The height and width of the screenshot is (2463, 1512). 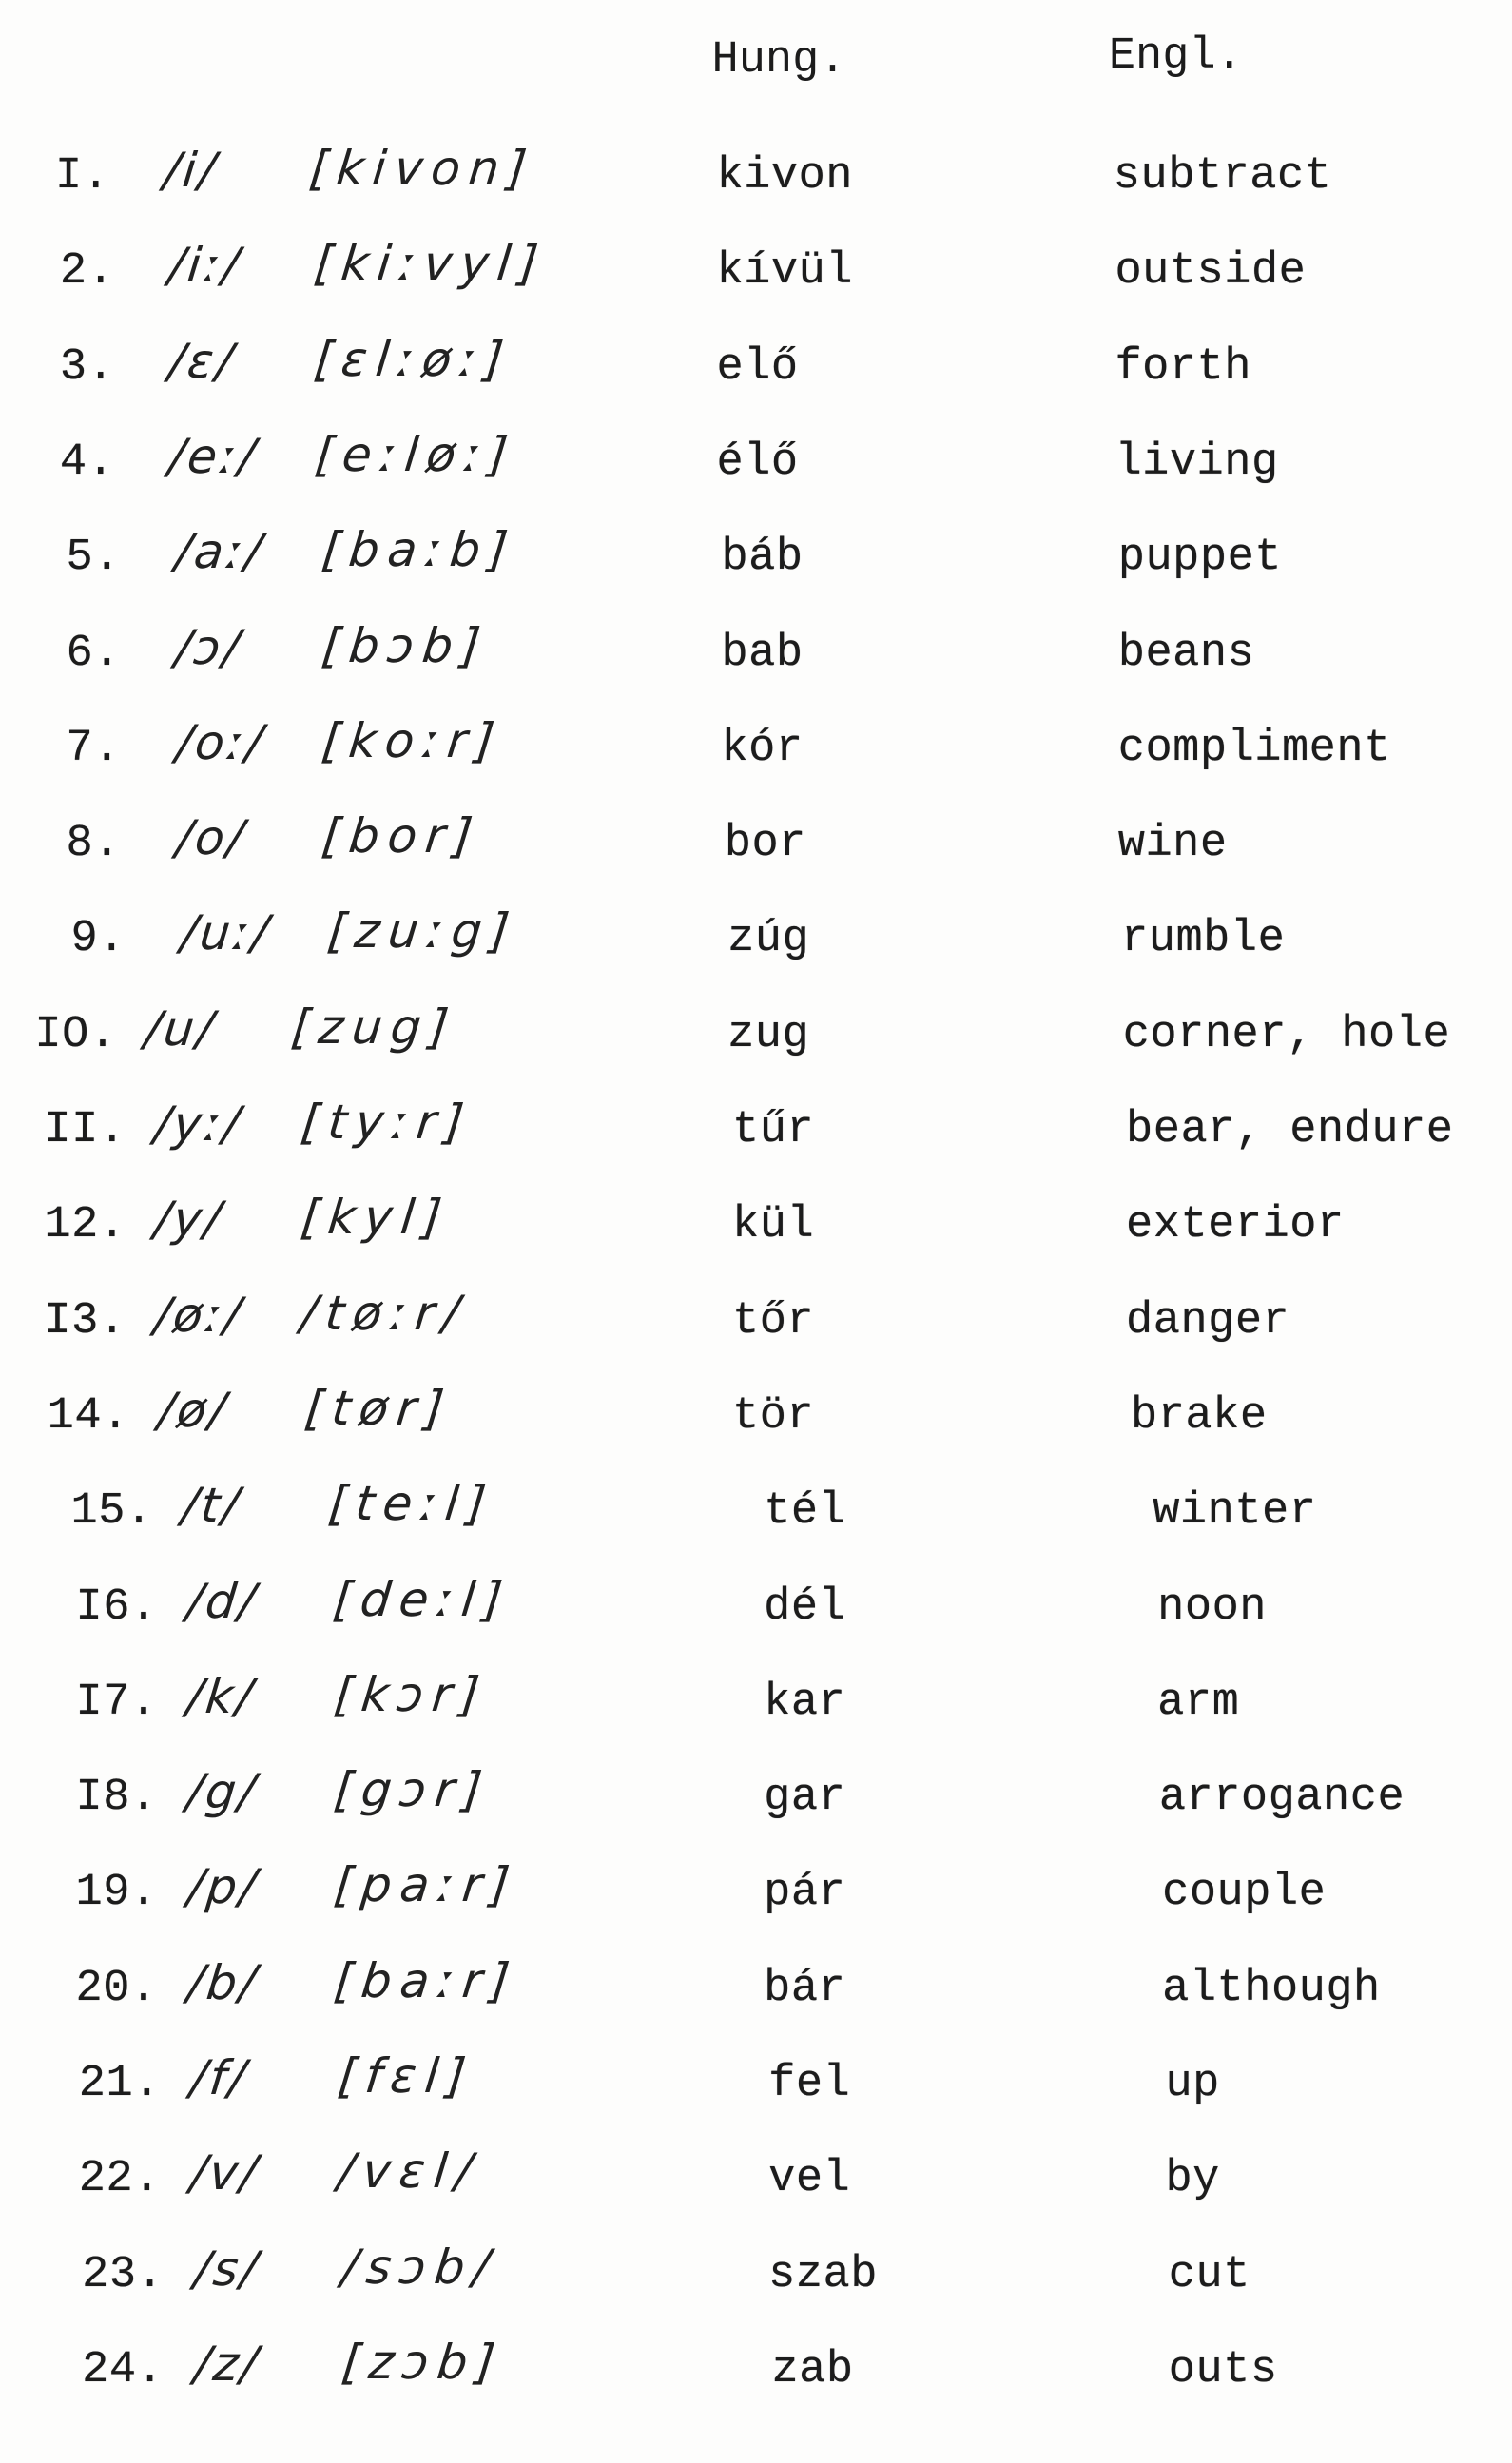 I want to click on hungarian-word: dél, so click(x=805, y=1607).